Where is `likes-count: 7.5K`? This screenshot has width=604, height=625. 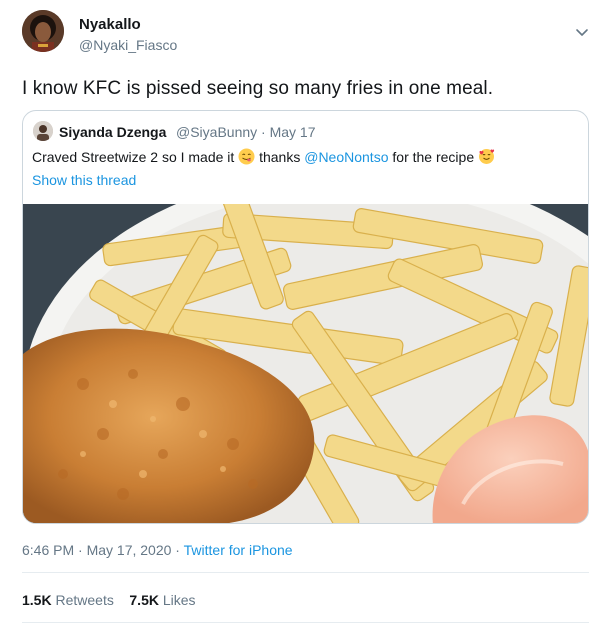 likes-count: 7.5K is located at coordinates (144, 600).